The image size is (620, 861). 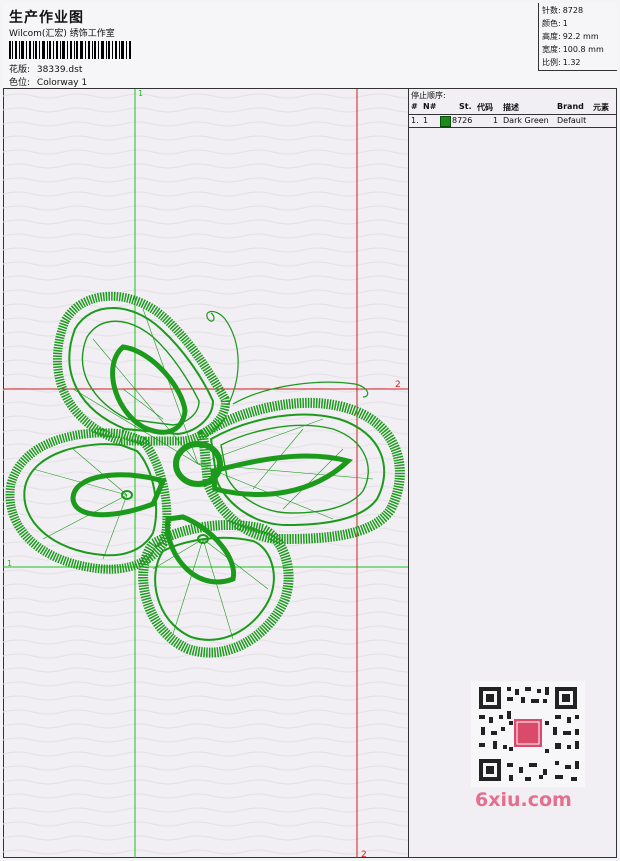 What do you see at coordinates (70, 50) in the screenshot?
I see `barcode-image` at bounding box center [70, 50].